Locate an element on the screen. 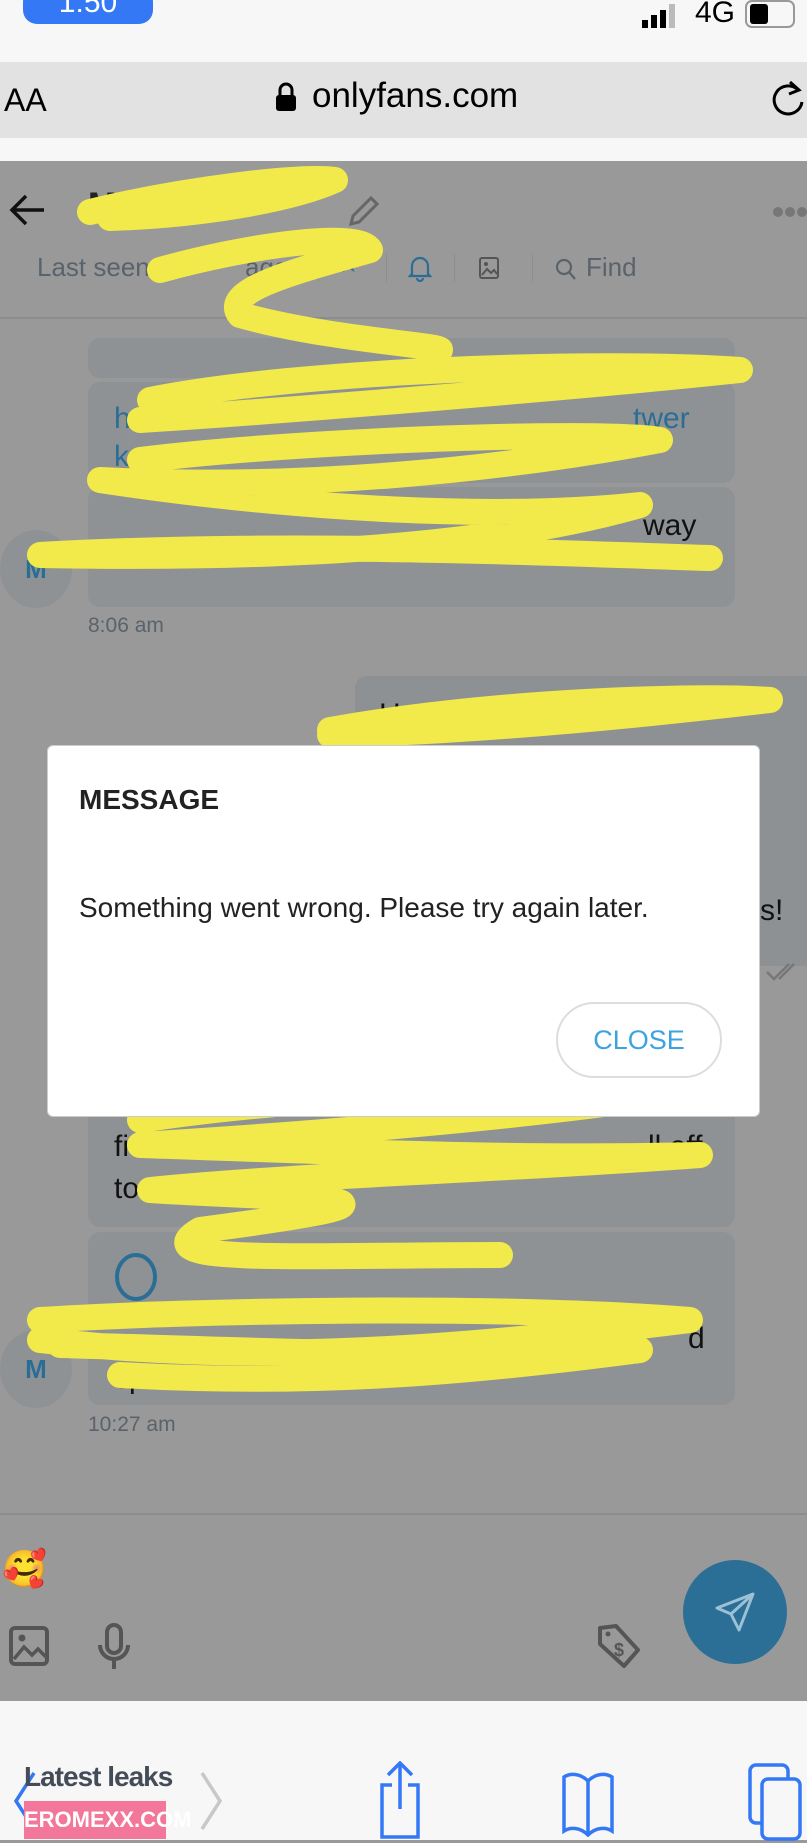 The height and width of the screenshot is (1843, 807). message-fragment: s! is located at coordinates (772, 910).